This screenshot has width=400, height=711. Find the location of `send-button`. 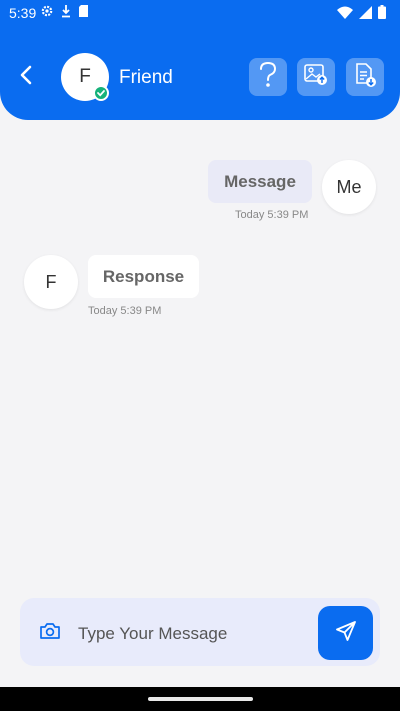

send-button is located at coordinates (345, 633).